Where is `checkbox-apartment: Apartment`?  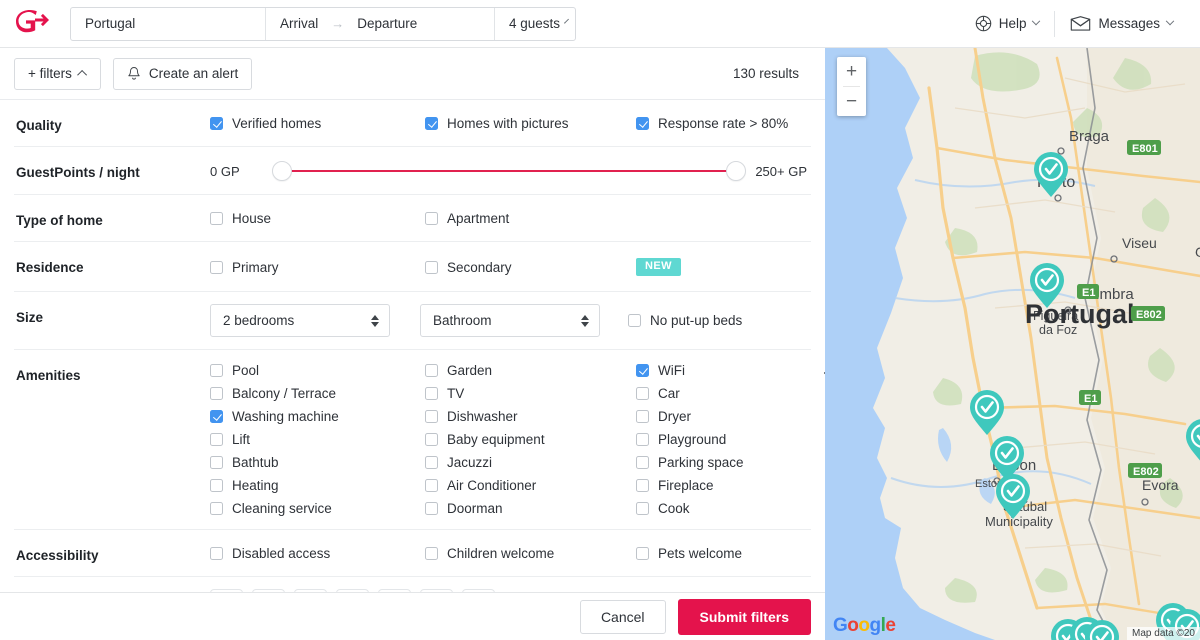 checkbox-apartment: Apartment is located at coordinates (530, 218).